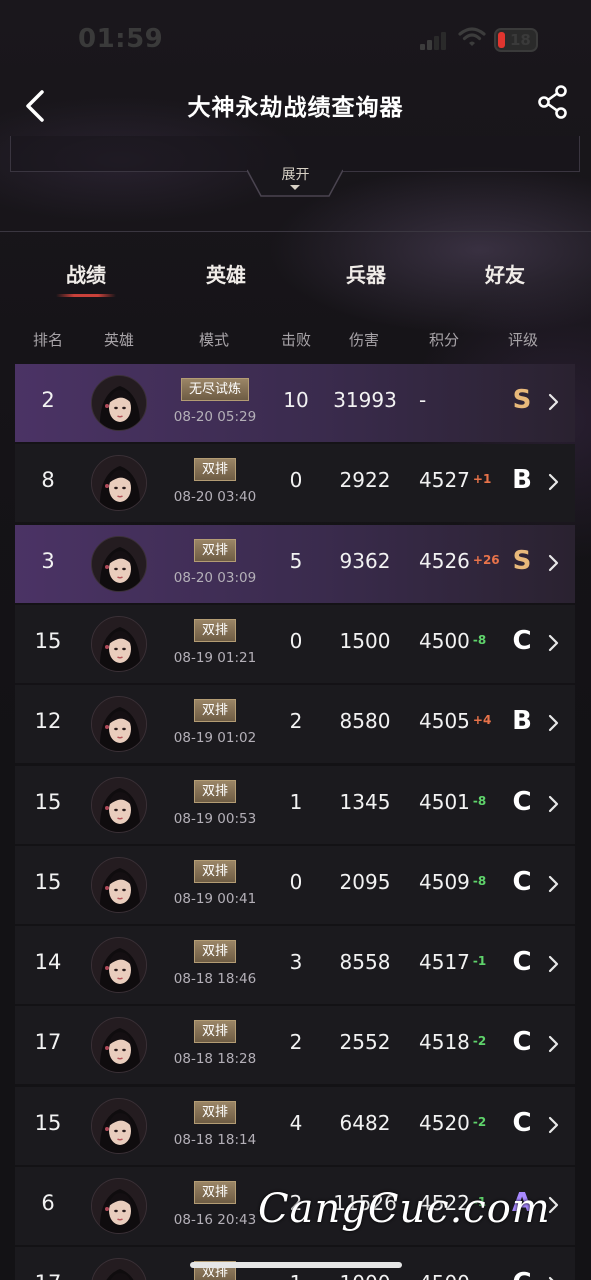 Image resolution: width=591 pixels, height=1280 pixels. I want to click on mode-cell: 双排 08-16 20:43, so click(215, 1204).